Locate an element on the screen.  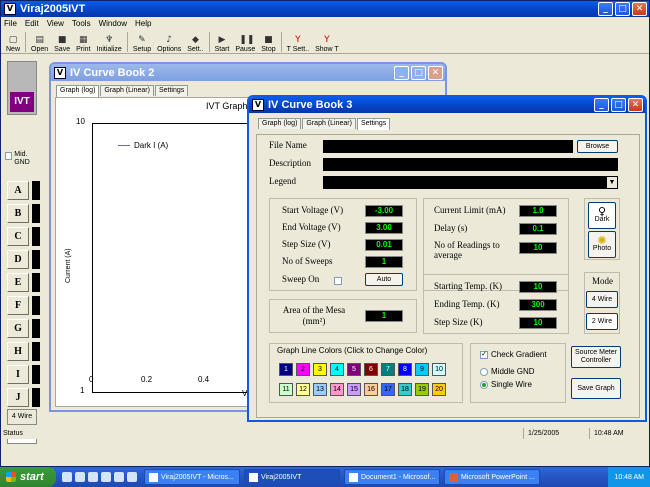
color-swatch: 1 is located at coordinates (286, 369).